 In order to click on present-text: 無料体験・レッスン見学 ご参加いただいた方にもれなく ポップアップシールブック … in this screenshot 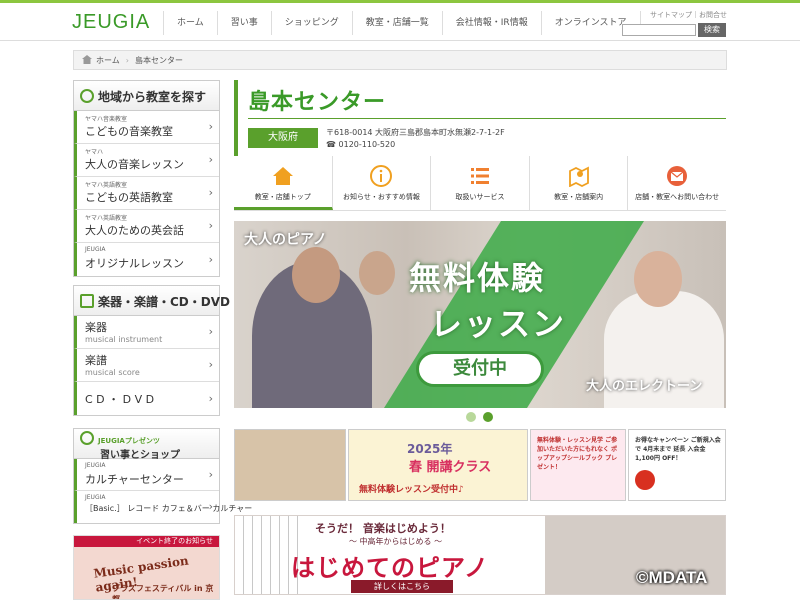, I will do `click(577, 454)`.